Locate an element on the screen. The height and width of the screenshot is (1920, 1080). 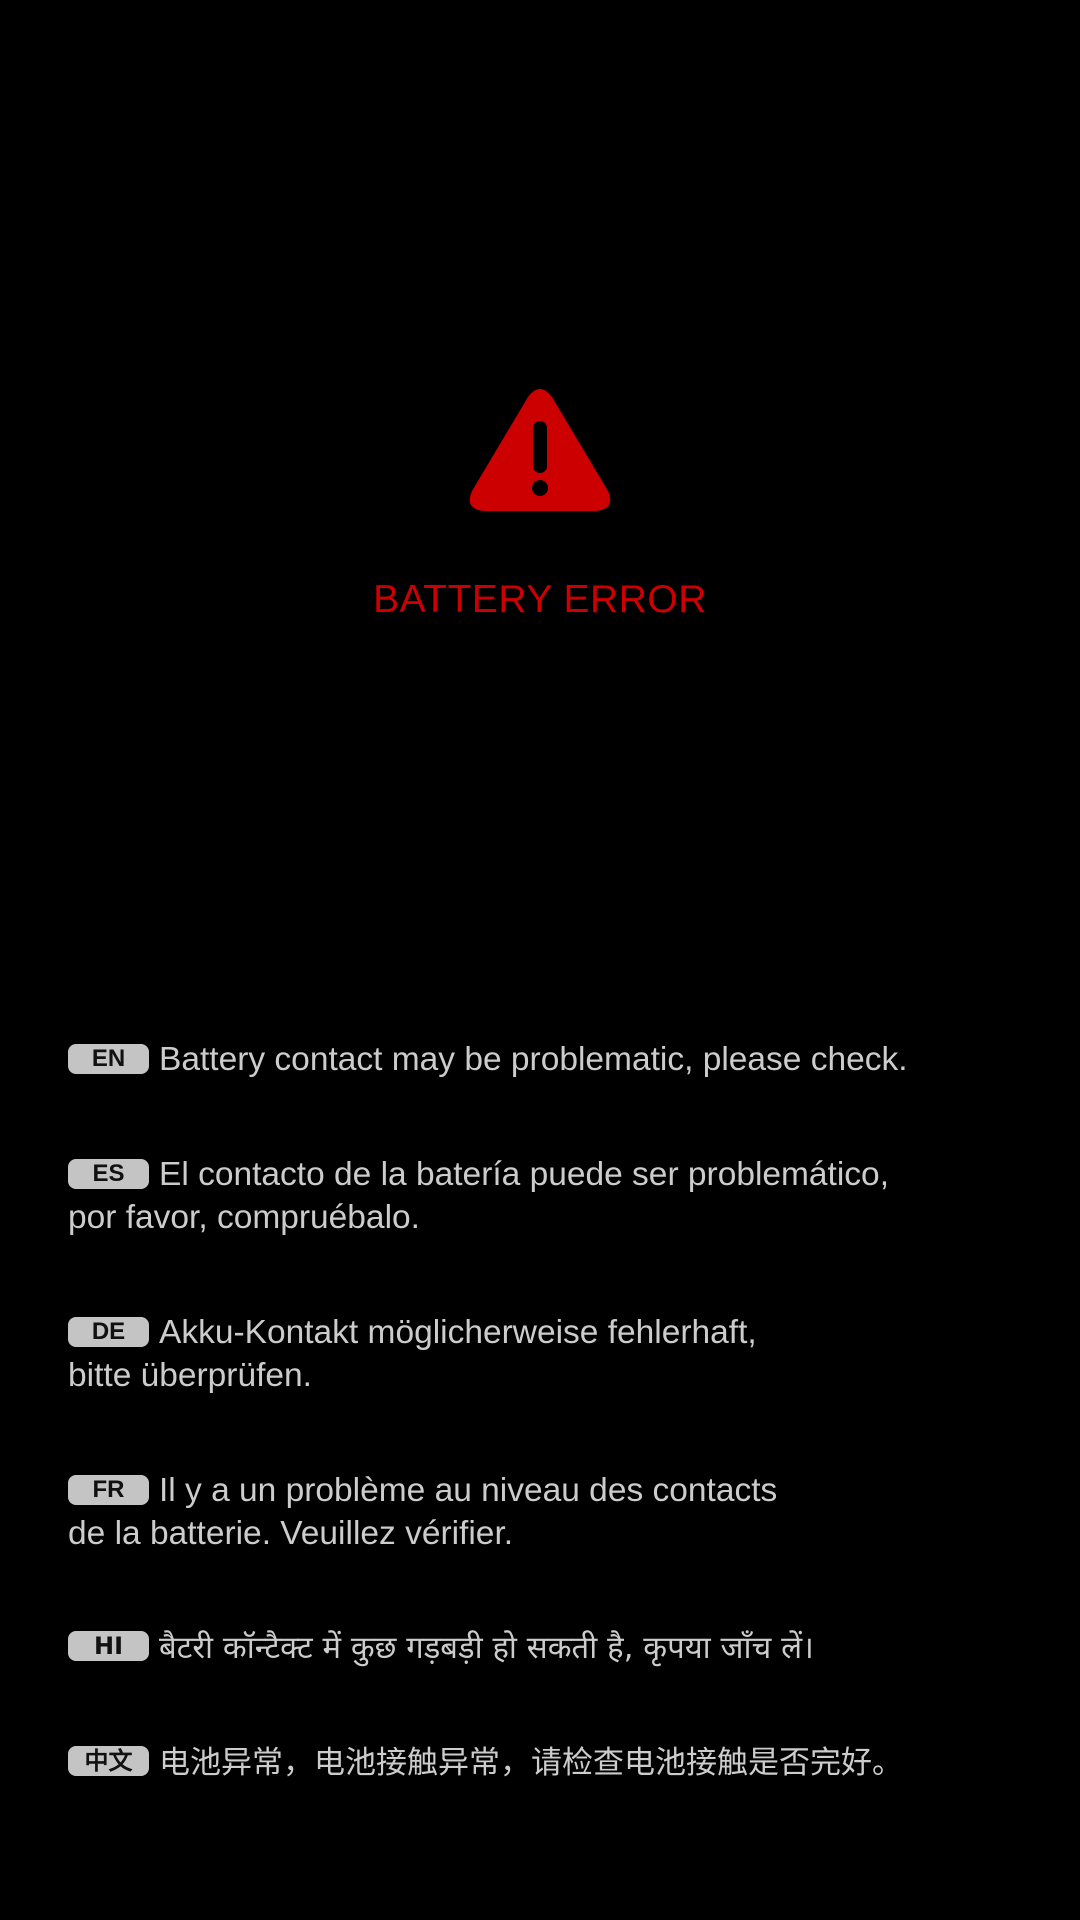
message-zh: 中文 电池异常，电池接触异常，请检查电池接触是否完好。 is located at coordinates (558, 1763).